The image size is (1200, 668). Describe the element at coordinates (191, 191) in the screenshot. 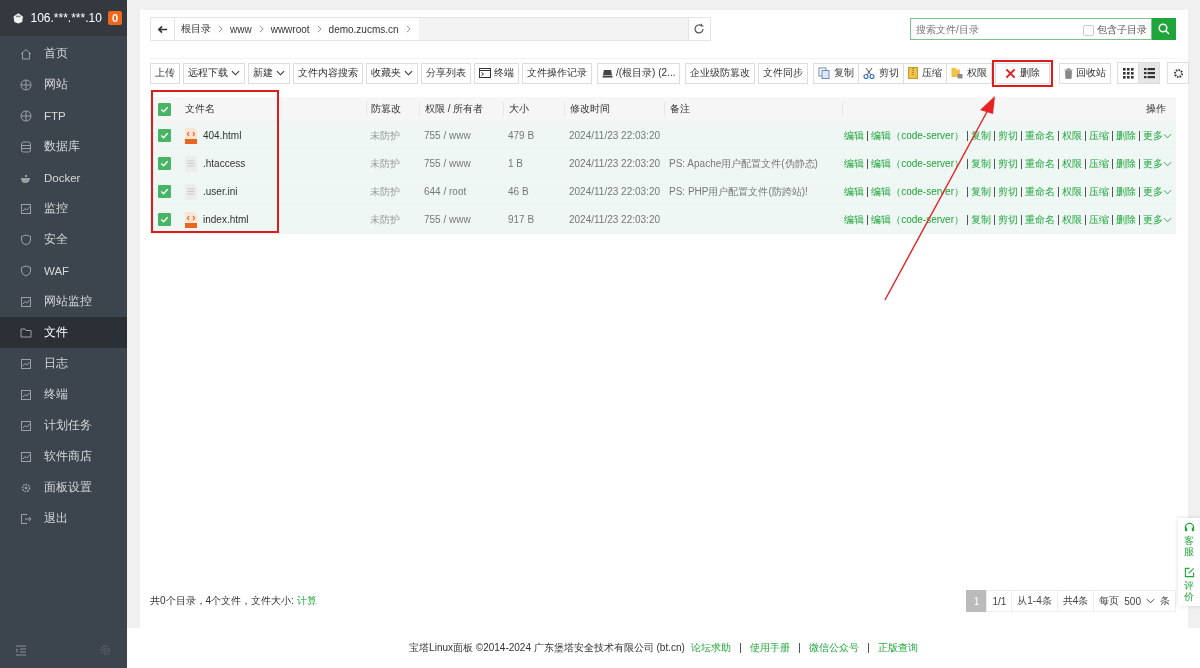

I see `text-file-icon` at that location.